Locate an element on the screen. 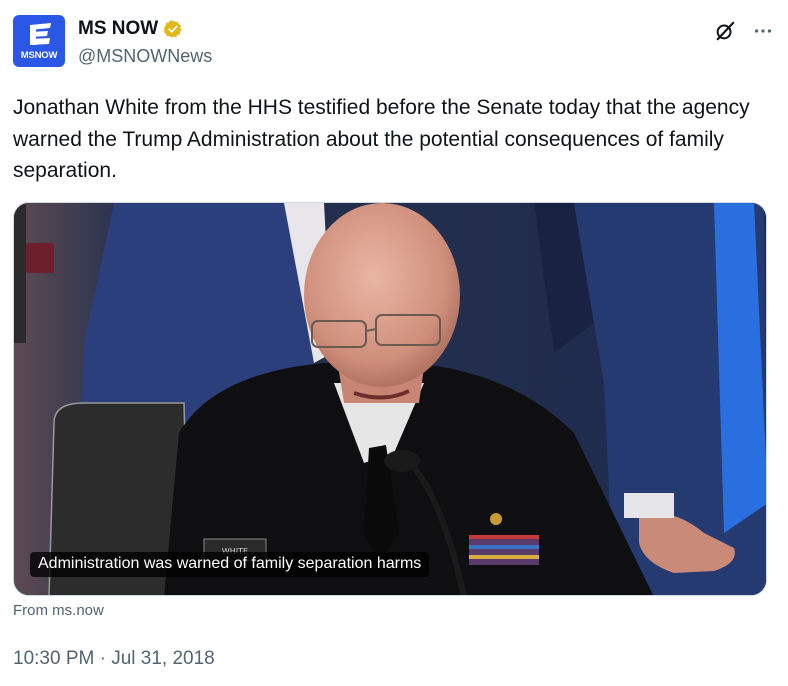 This screenshot has height=686, width=788. more-options-icon is located at coordinates (763, 31).